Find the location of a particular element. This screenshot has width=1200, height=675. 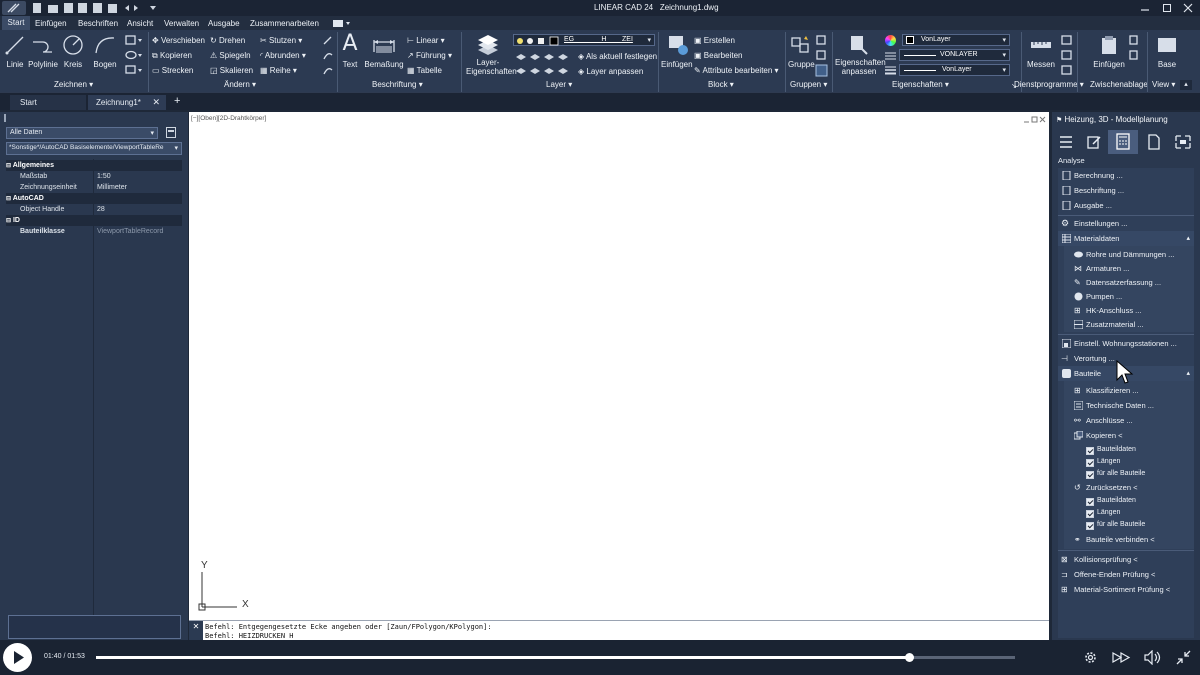

kopieren-laengen-checkbox is located at coordinates (1090, 463).